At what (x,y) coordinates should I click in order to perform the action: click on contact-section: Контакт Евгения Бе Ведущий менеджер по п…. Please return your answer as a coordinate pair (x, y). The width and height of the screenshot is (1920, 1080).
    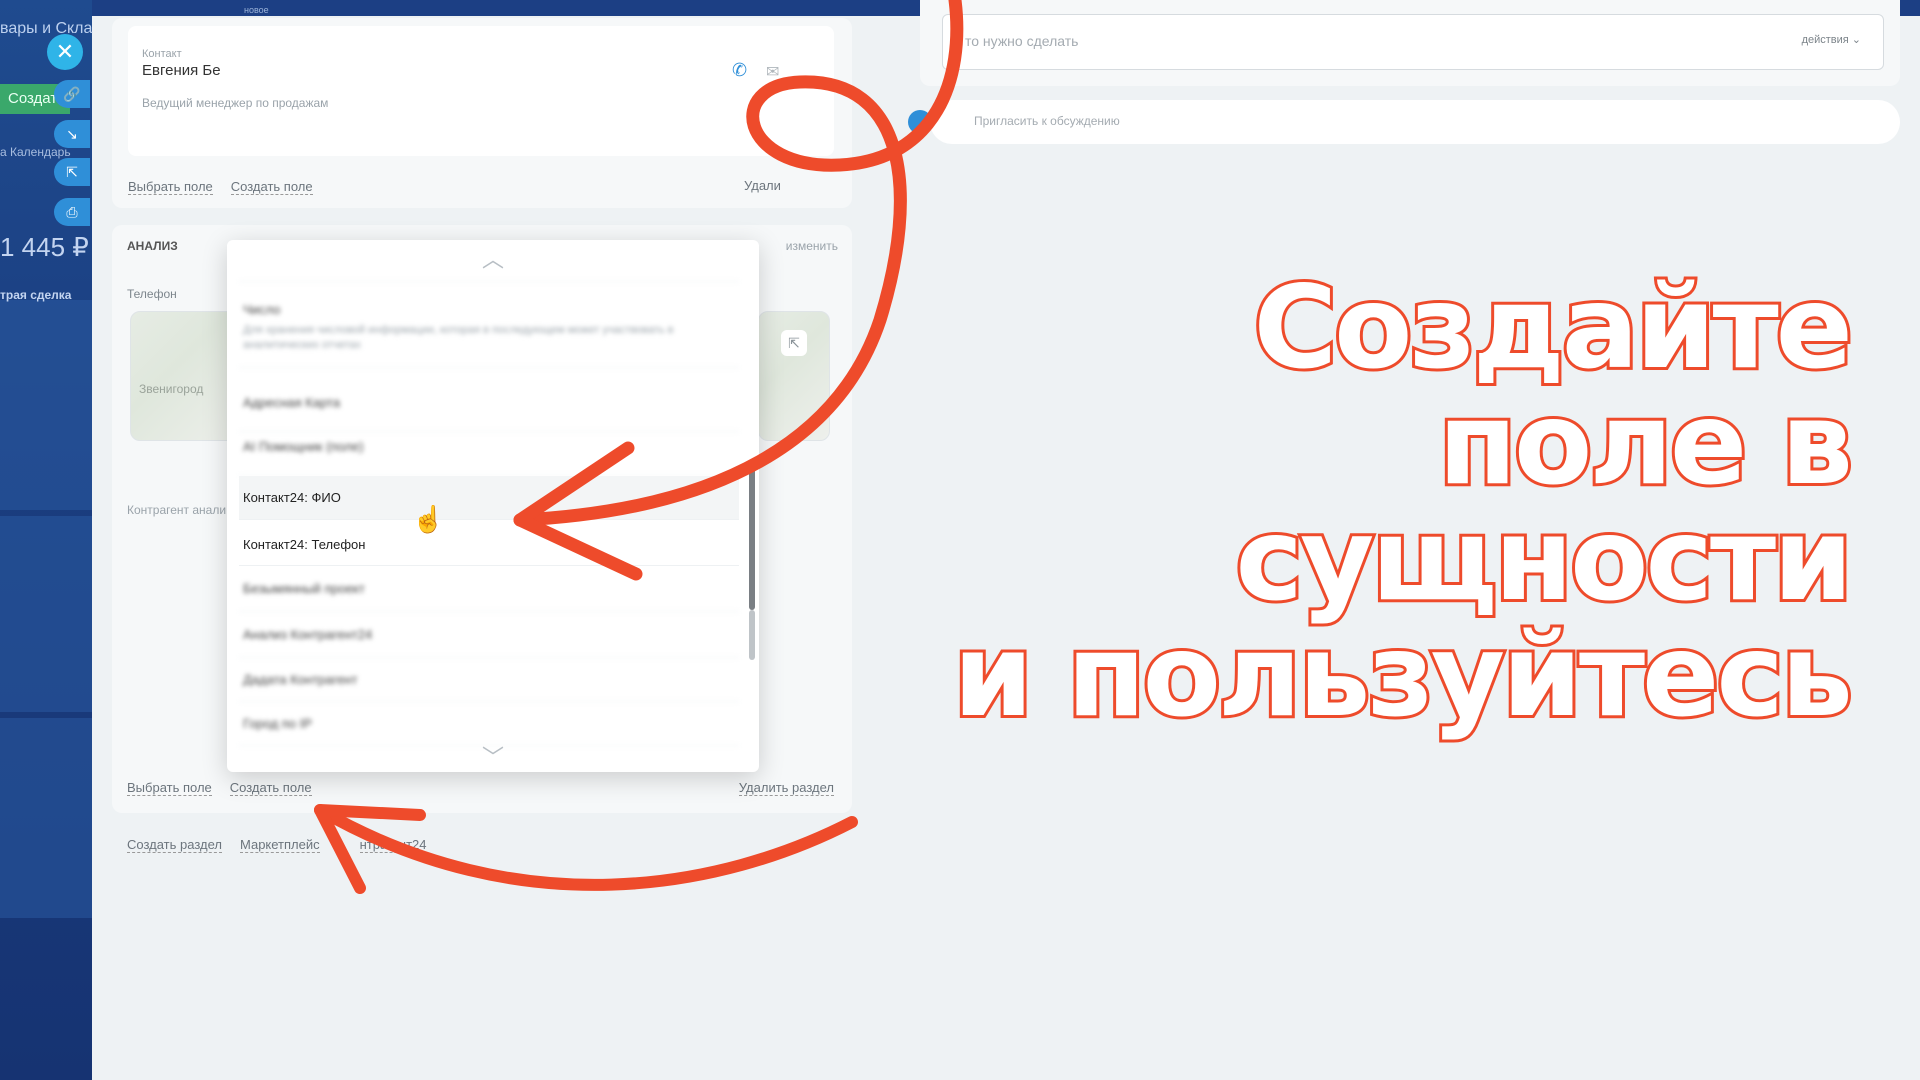
    Looking at the image, I should click on (482, 113).